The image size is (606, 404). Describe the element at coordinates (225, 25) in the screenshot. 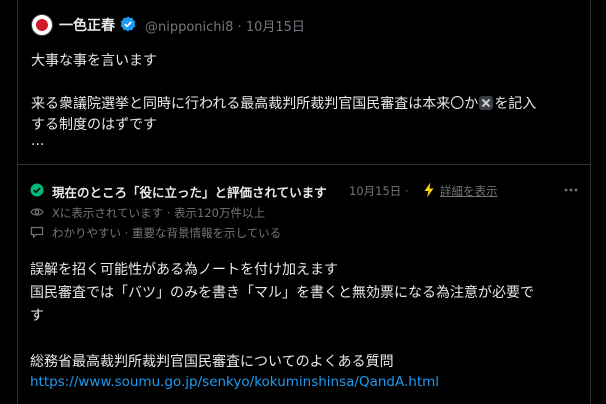

I see `handle-and-date: @nipponichi8 · 10月15日` at that location.